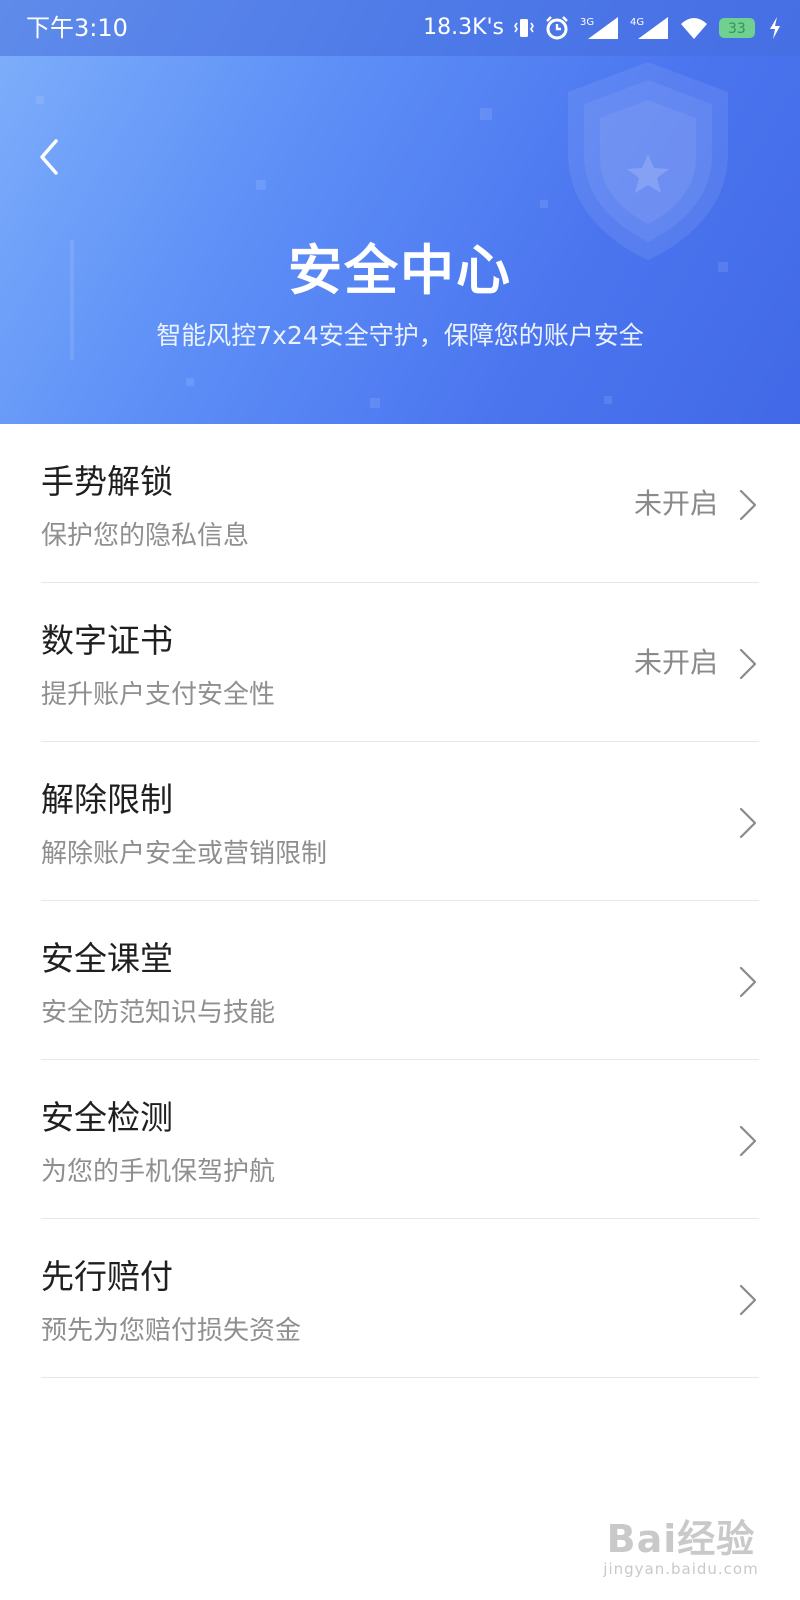 This screenshot has width=800, height=1600. Describe the element at coordinates (400, 28) in the screenshot. I see `status-bar: 下午3:10 18.3K's 3G 4G 33` at that location.